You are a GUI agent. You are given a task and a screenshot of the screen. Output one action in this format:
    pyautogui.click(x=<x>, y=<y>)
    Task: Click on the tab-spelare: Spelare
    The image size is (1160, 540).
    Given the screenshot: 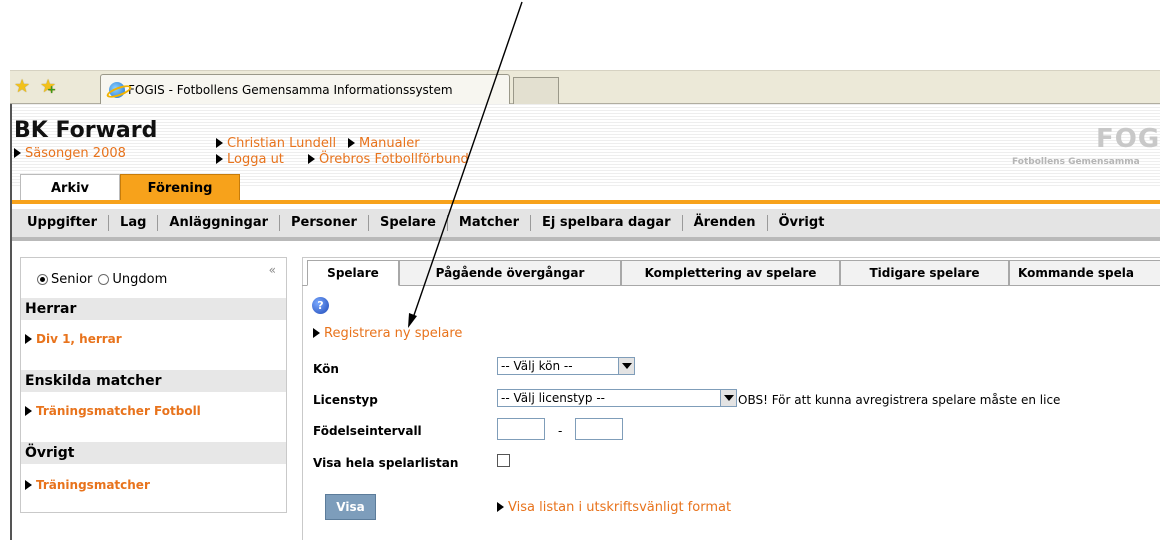 What is the action you would take?
    pyautogui.click(x=353, y=273)
    